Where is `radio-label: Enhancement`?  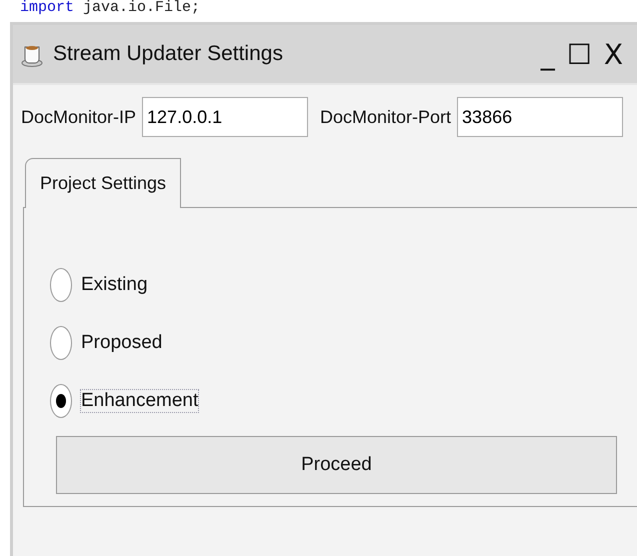 radio-label: Enhancement is located at coordinates (140, 401).